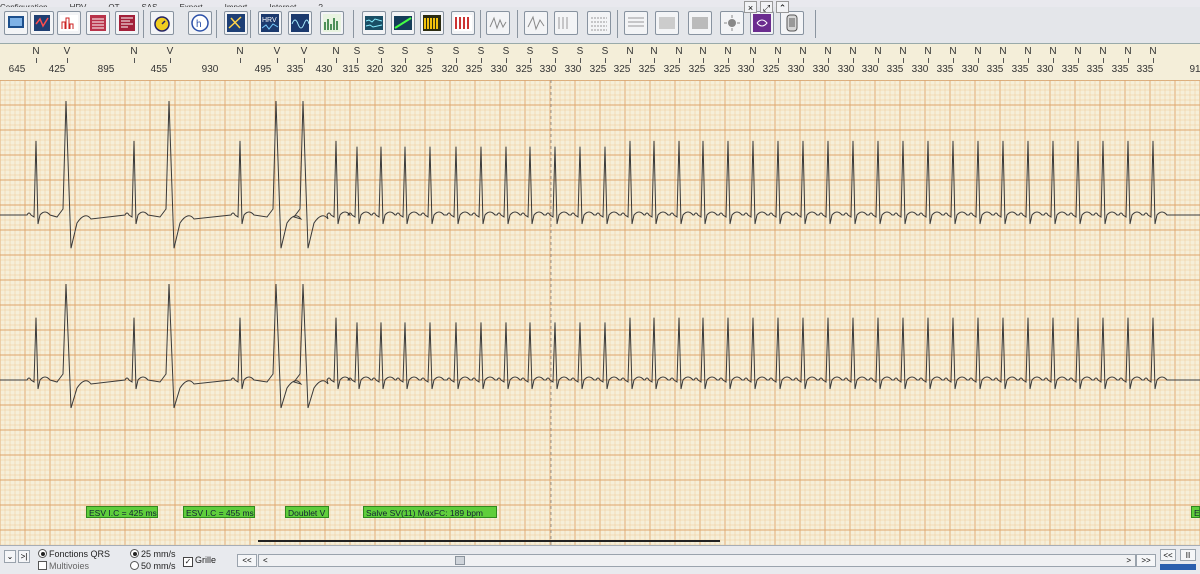  What do you see at coordinates (10, 556) in the screenshot?
I see `scroll-down-button: ⌄` at bounding box center [10, 556].